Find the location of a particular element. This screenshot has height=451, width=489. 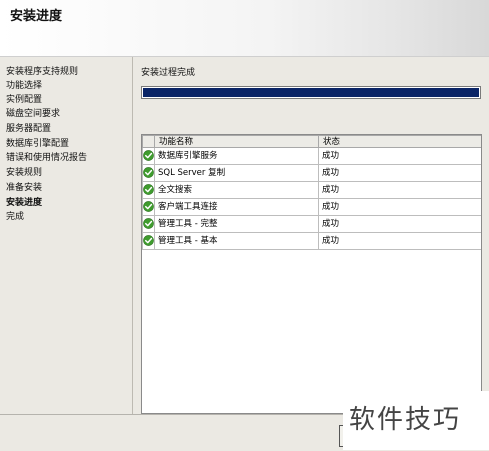

feature-name-cell: 管理工具 - 完整 is located at coordinates (236, 224).